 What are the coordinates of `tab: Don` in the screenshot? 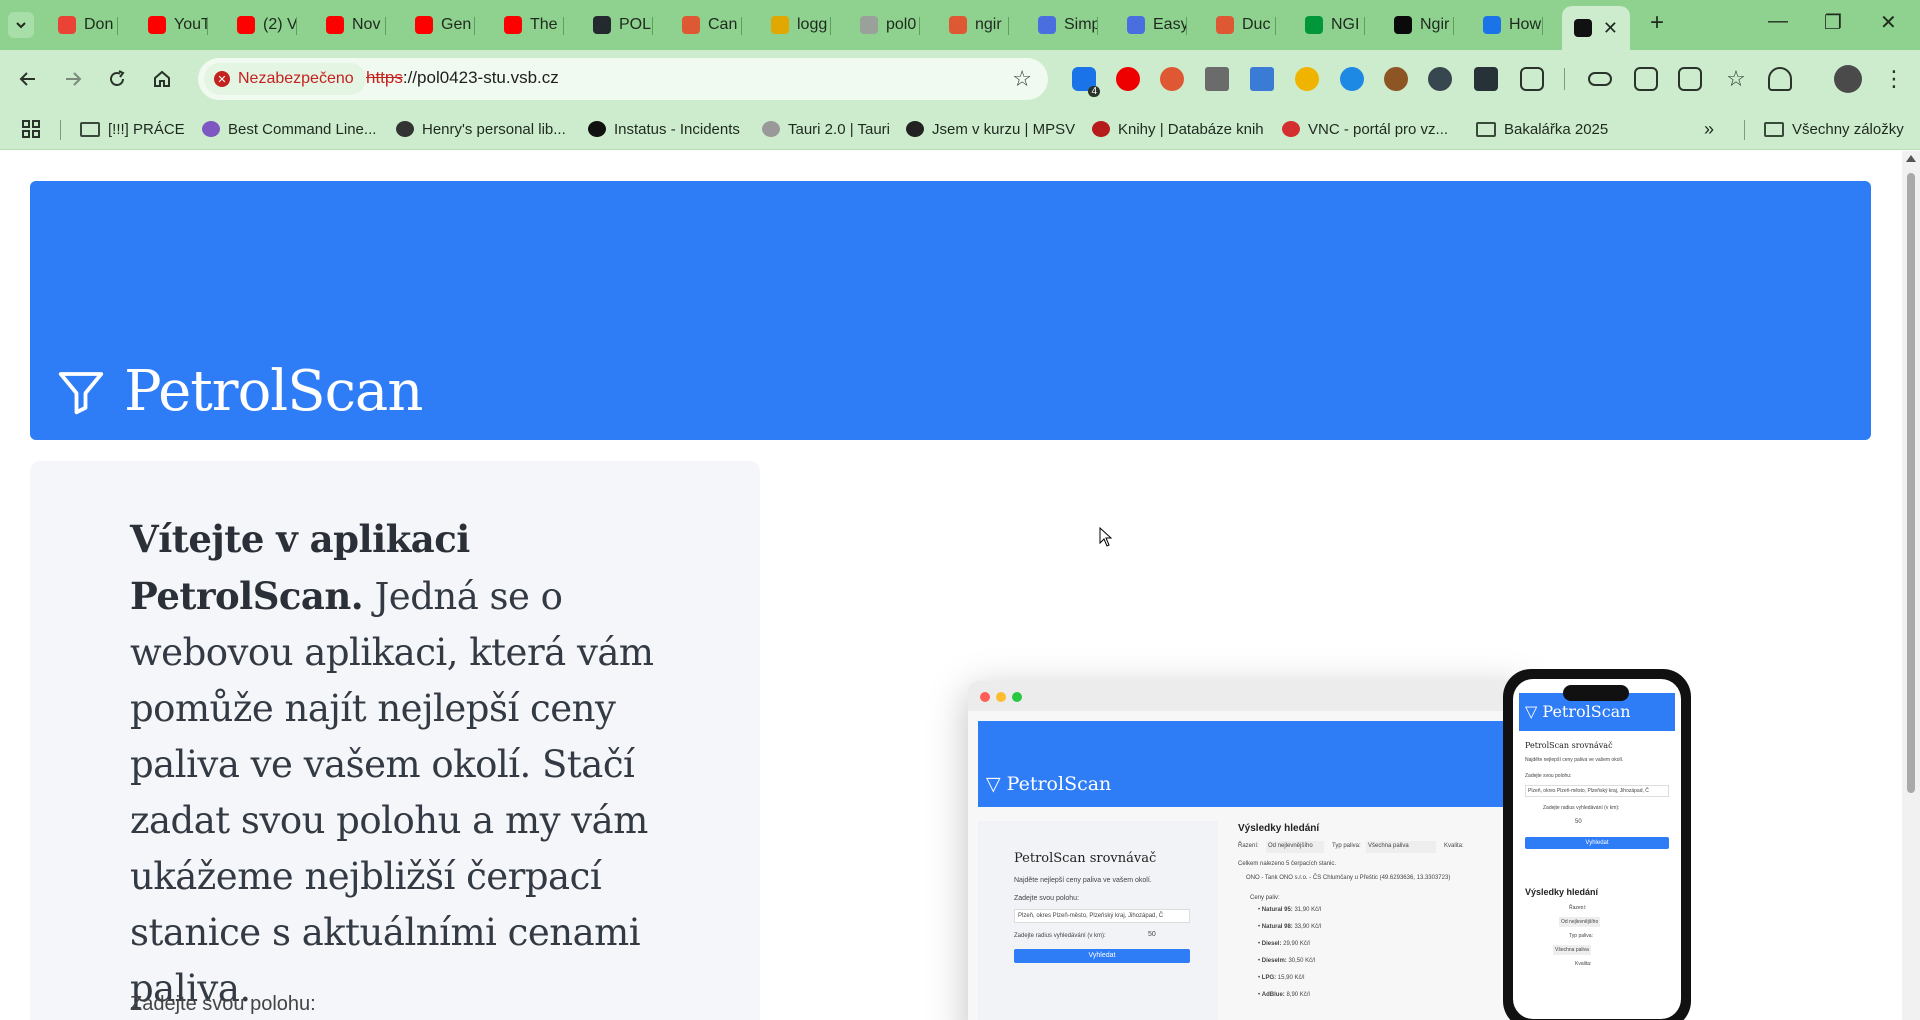 It's located at (82, 25).